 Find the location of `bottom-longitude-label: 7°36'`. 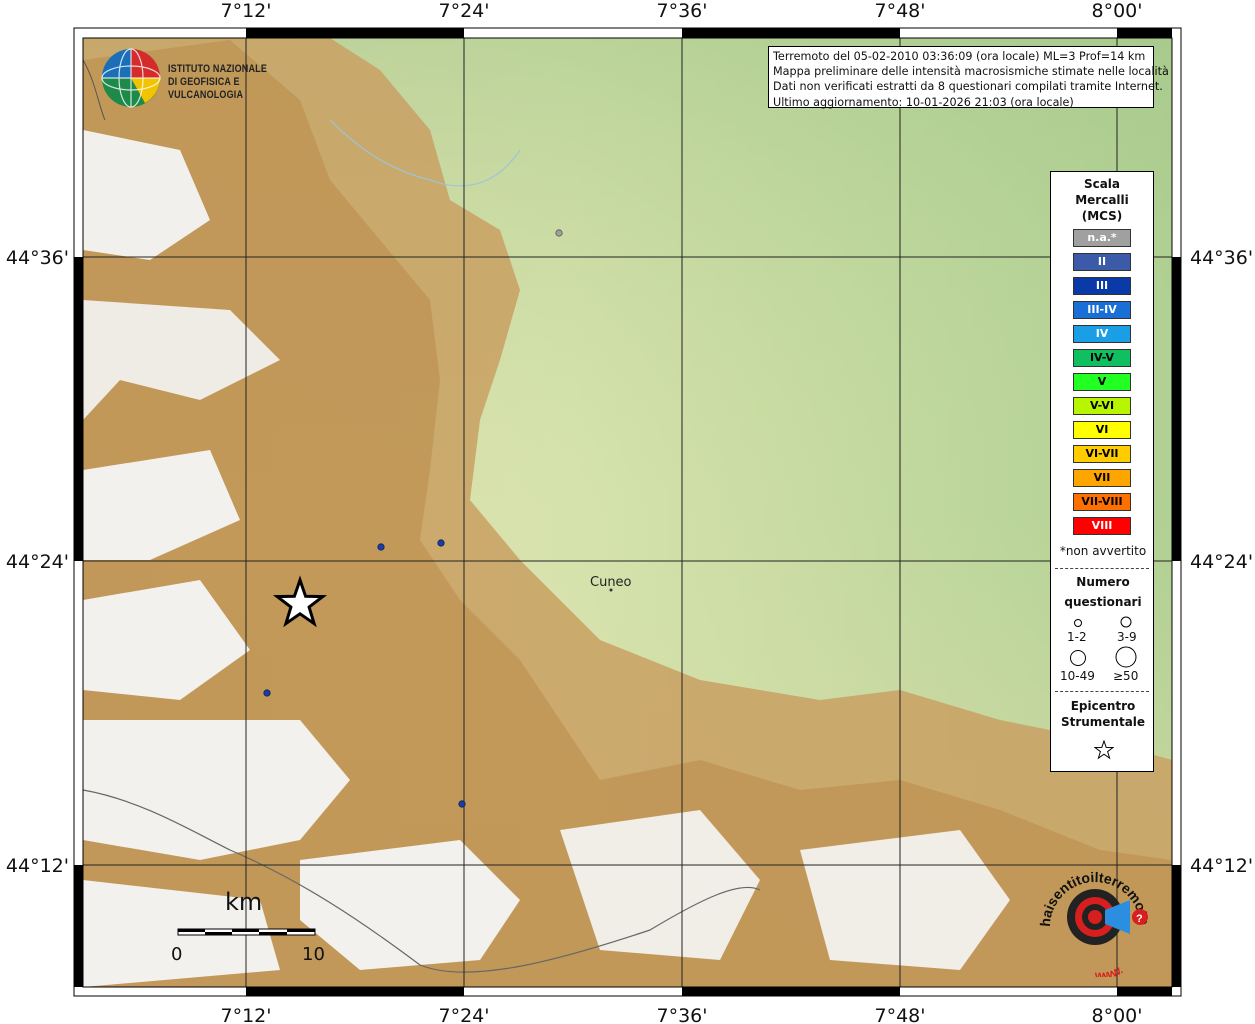

bottom-longitude-label: 7°36' is located at coordinates (682, 1014).